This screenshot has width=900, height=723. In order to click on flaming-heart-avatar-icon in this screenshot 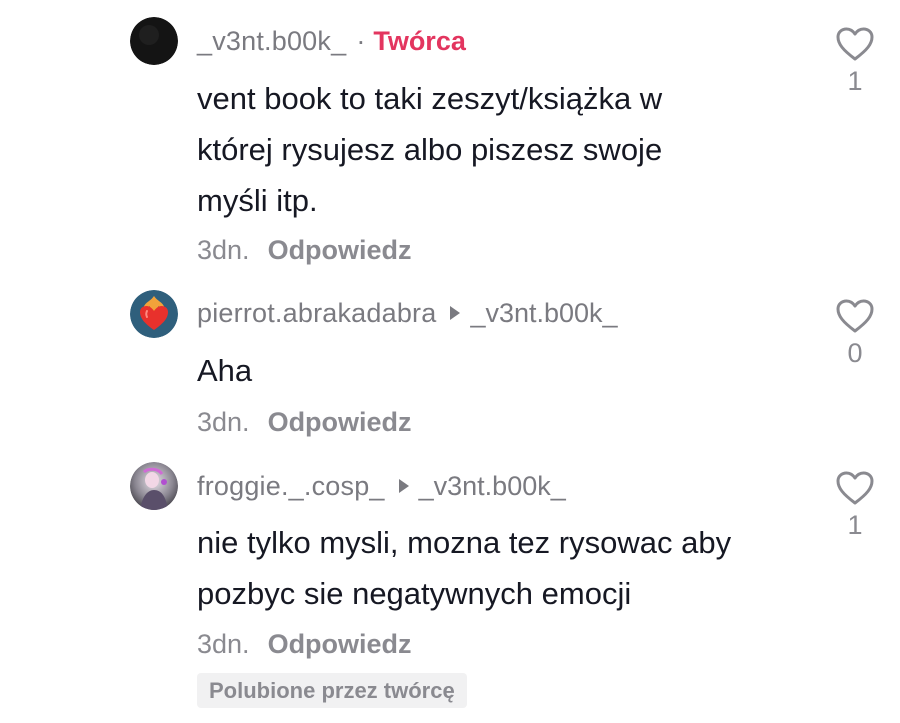, I will do `click(154, 314)`.